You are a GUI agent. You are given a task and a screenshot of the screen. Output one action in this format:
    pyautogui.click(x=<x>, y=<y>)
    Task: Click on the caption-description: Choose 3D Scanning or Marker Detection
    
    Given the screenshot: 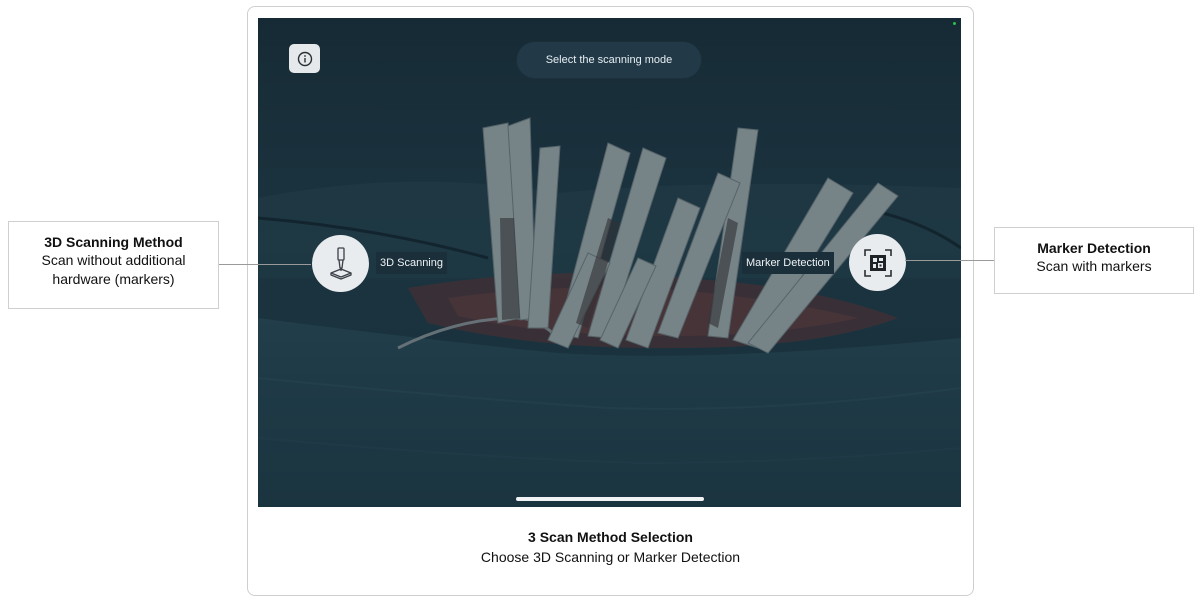 What is the action you would take?
    pyautogui.click(x=610, y=557)
    